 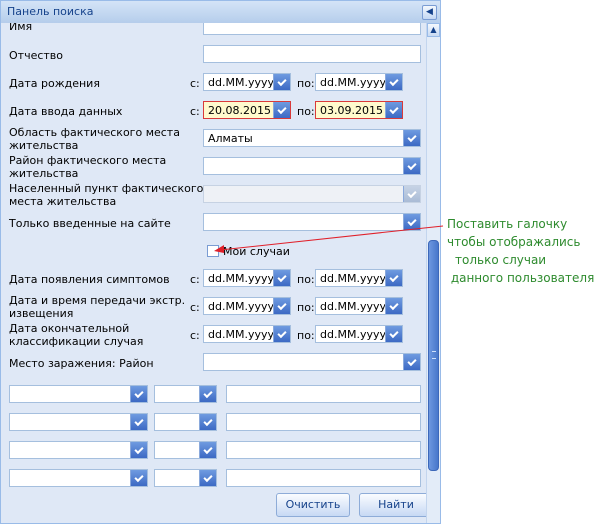 What do you see at coordinates (514, 242) in the screenshot?
I see `annotation-line: чтобы отображались` at bounding box center [514, 242].